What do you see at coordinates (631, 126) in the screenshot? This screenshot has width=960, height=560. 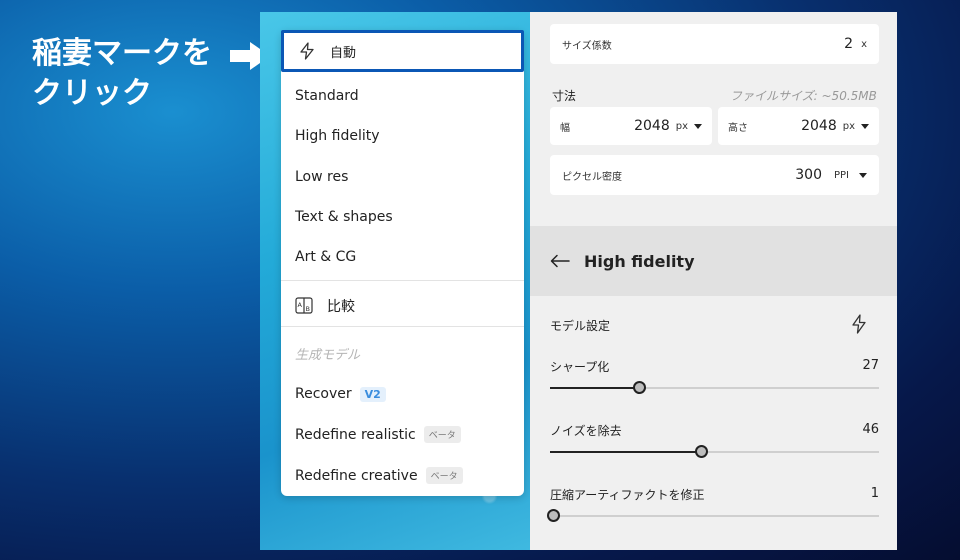 I see `width-field: 幅 2048 px` at bounding box center [631, 126].